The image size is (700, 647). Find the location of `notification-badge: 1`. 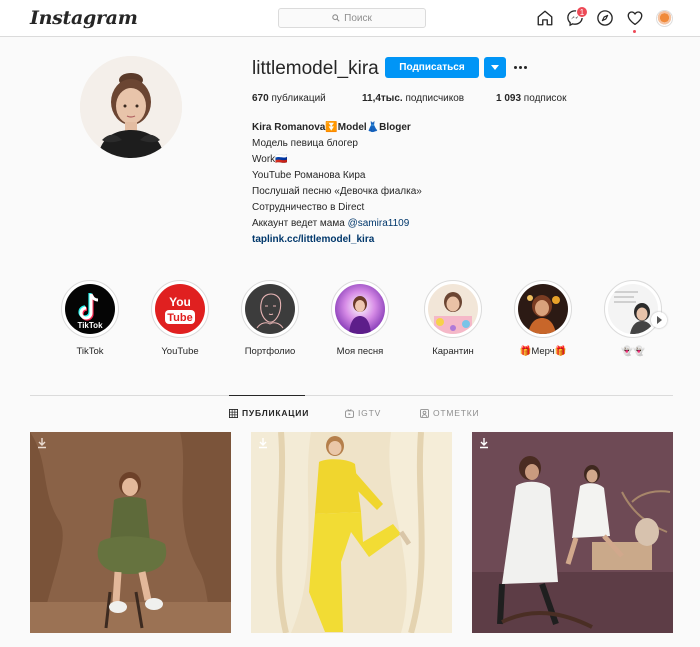

notification-badge: 1 is located at coordinates (582, 12).